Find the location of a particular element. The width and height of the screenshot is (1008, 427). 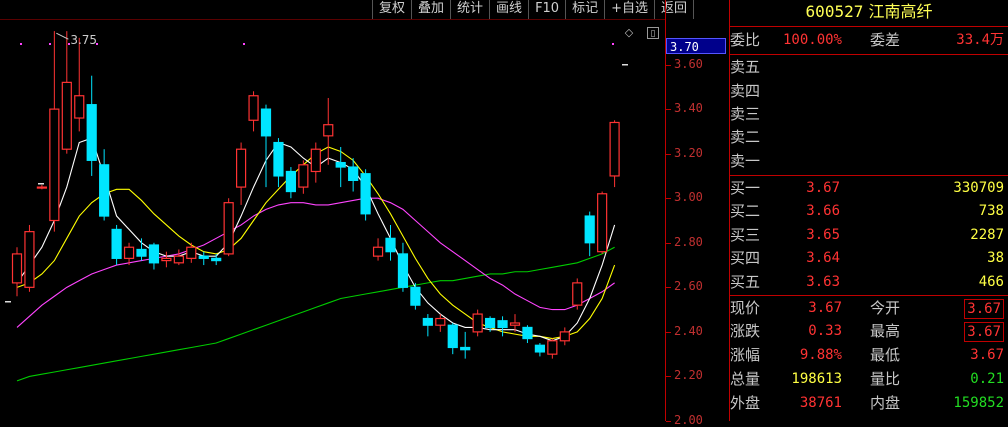

price-tick-label: 3.40 is located at coordinates (688, 108).